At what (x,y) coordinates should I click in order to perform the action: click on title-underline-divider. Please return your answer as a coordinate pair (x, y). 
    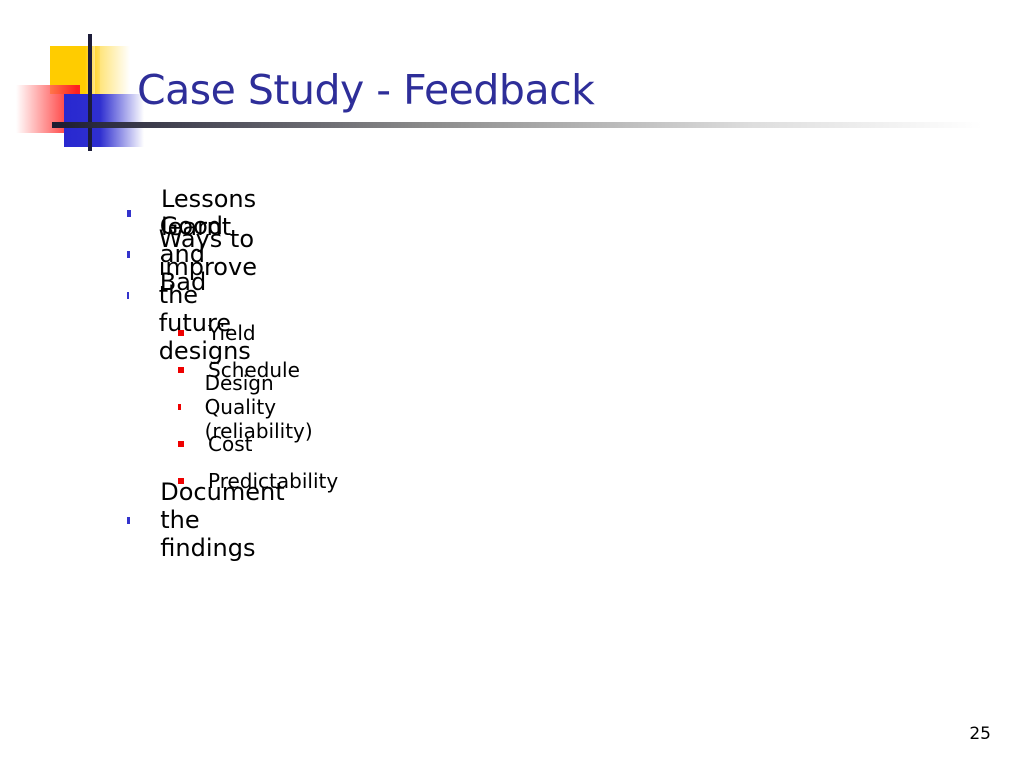
    Looking at the image, I should click on (517, 125).